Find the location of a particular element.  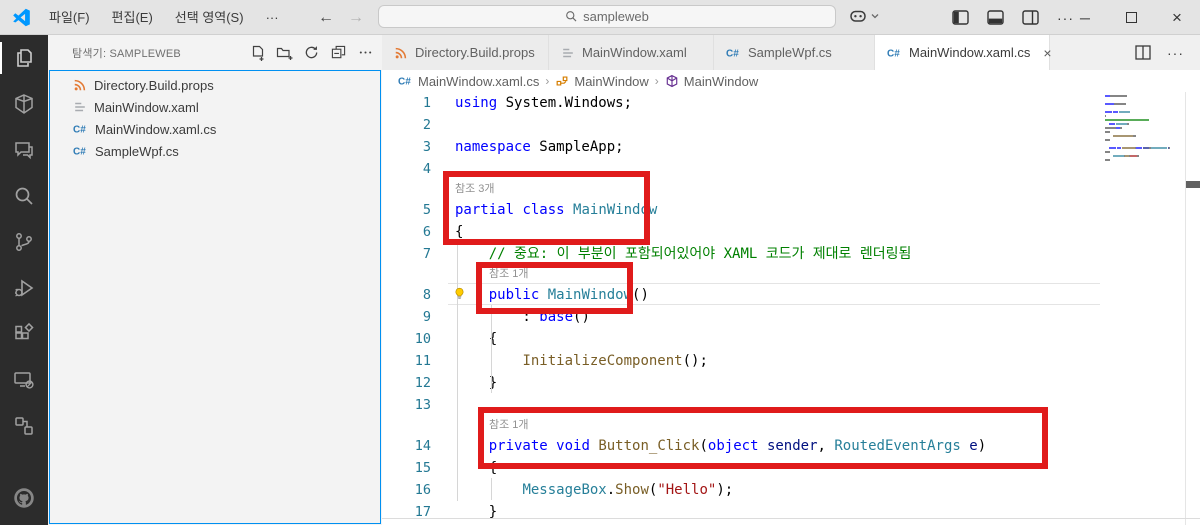

file-item: Directory.Build.props is located at coordinates (215, 85).